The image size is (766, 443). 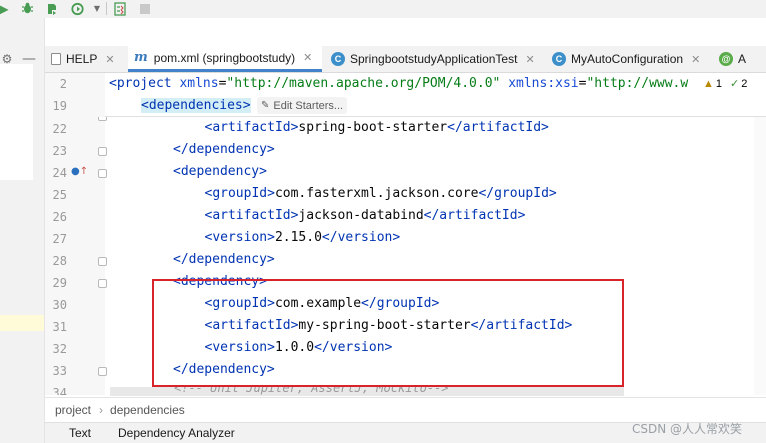 I want to click on tab-label: A, so click(x=742, y=59).